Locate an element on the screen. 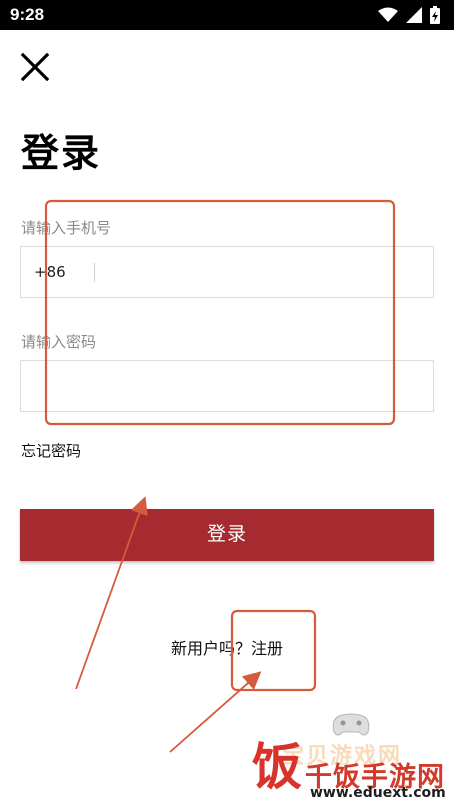 The width and height of the screenshot is (454, 807). phone-field: +86 is located at coordinates (227, 272).